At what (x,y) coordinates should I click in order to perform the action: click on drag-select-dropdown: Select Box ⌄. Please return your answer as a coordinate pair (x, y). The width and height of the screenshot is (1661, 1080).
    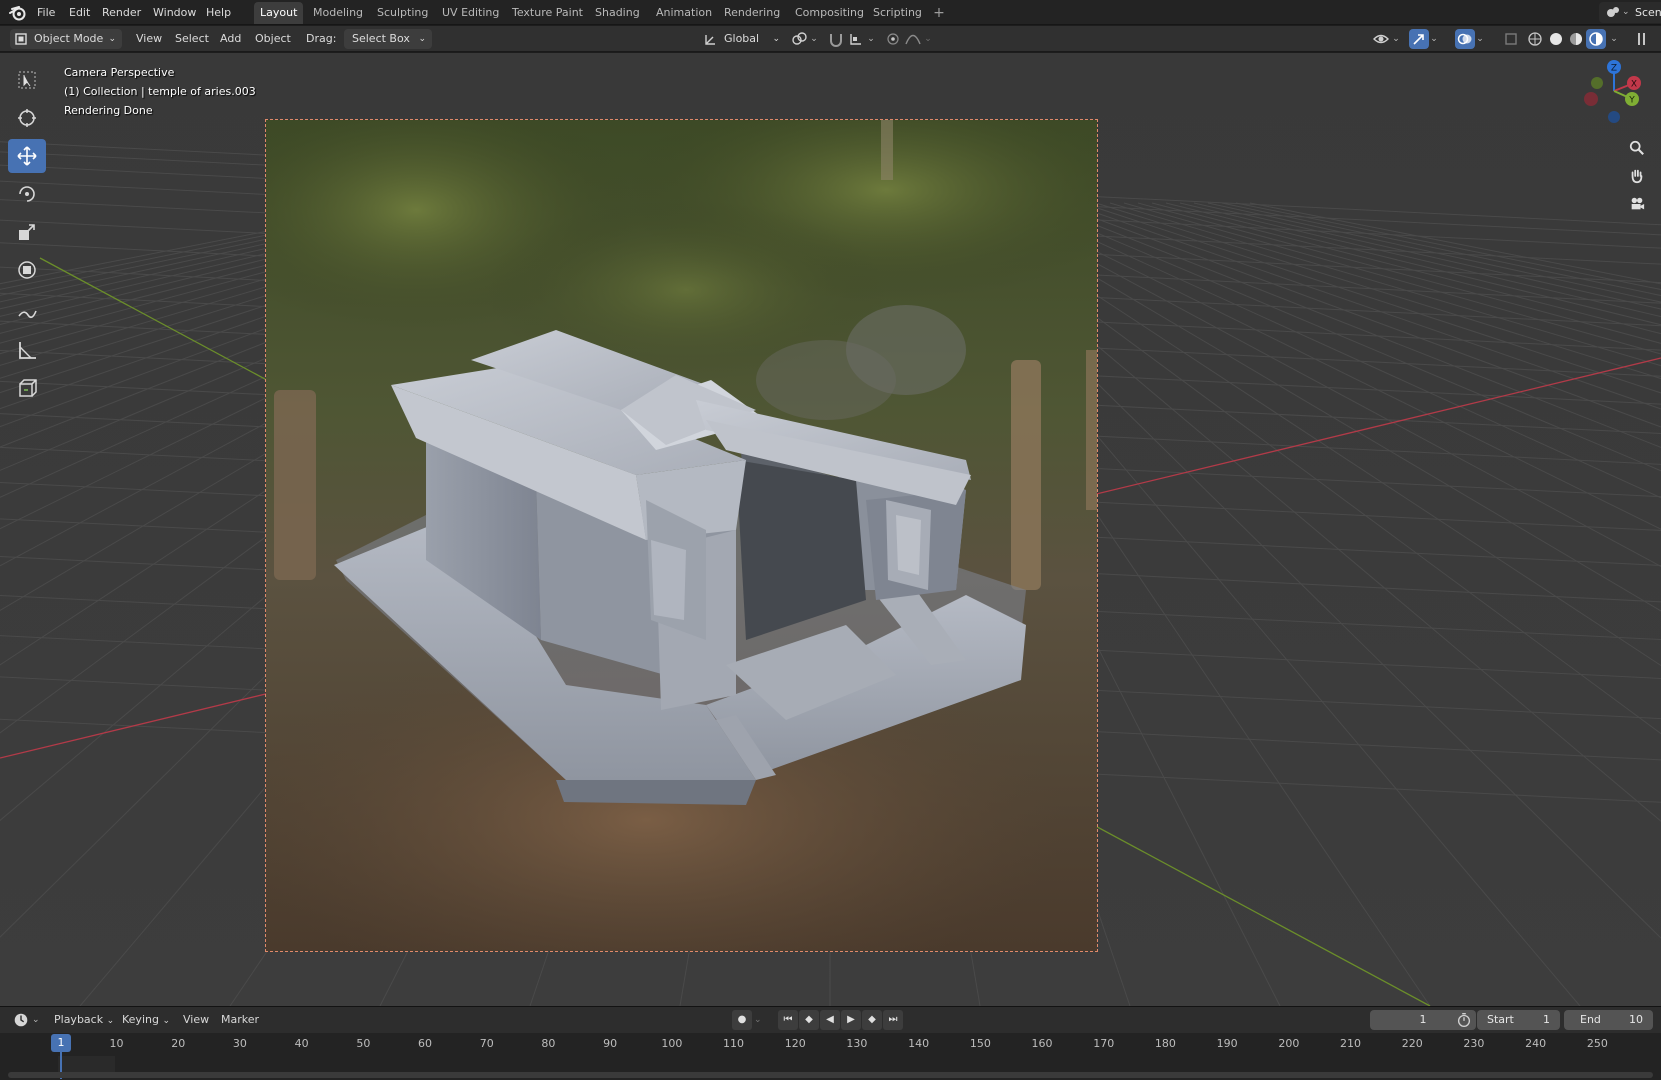
    Looking at the image, I should click on (388, 39).